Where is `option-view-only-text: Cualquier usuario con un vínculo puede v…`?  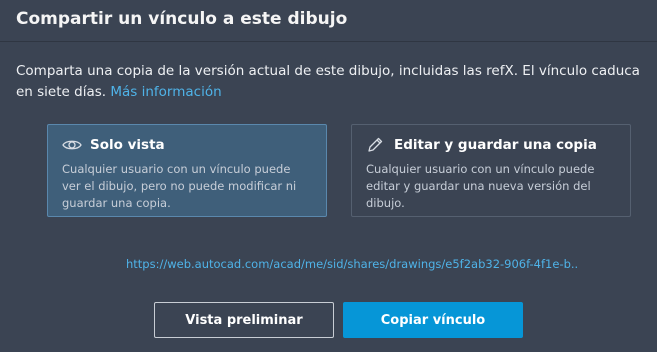
option-view-only-text: Cualquier usuario con un vínculo puede v… is located at coordinates (179, 186).